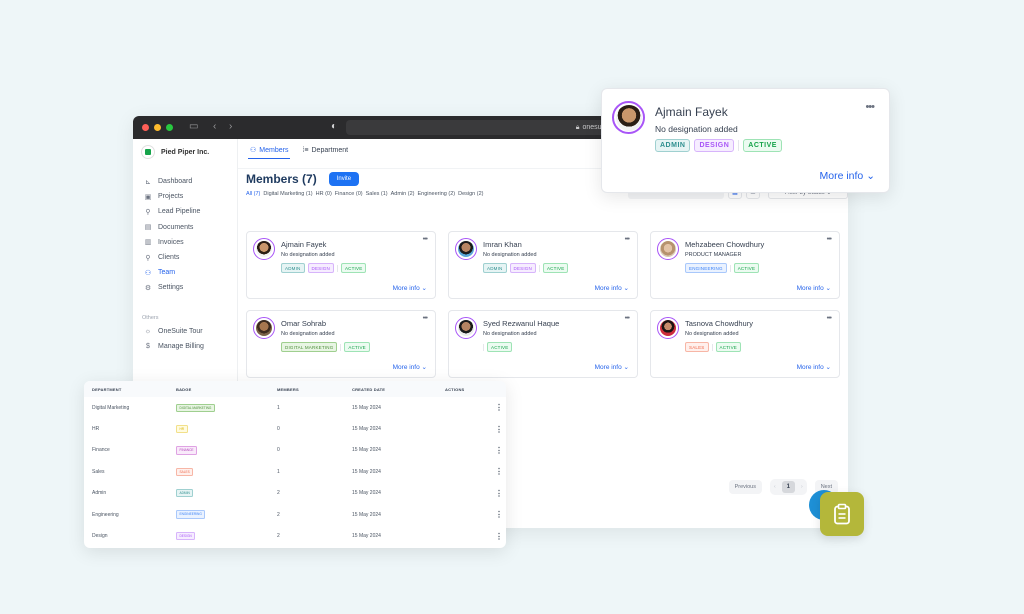 The image size is (1024, 614). Describe the element at coordinates (483, 347) in the screenshot. I see `divider` at that location.